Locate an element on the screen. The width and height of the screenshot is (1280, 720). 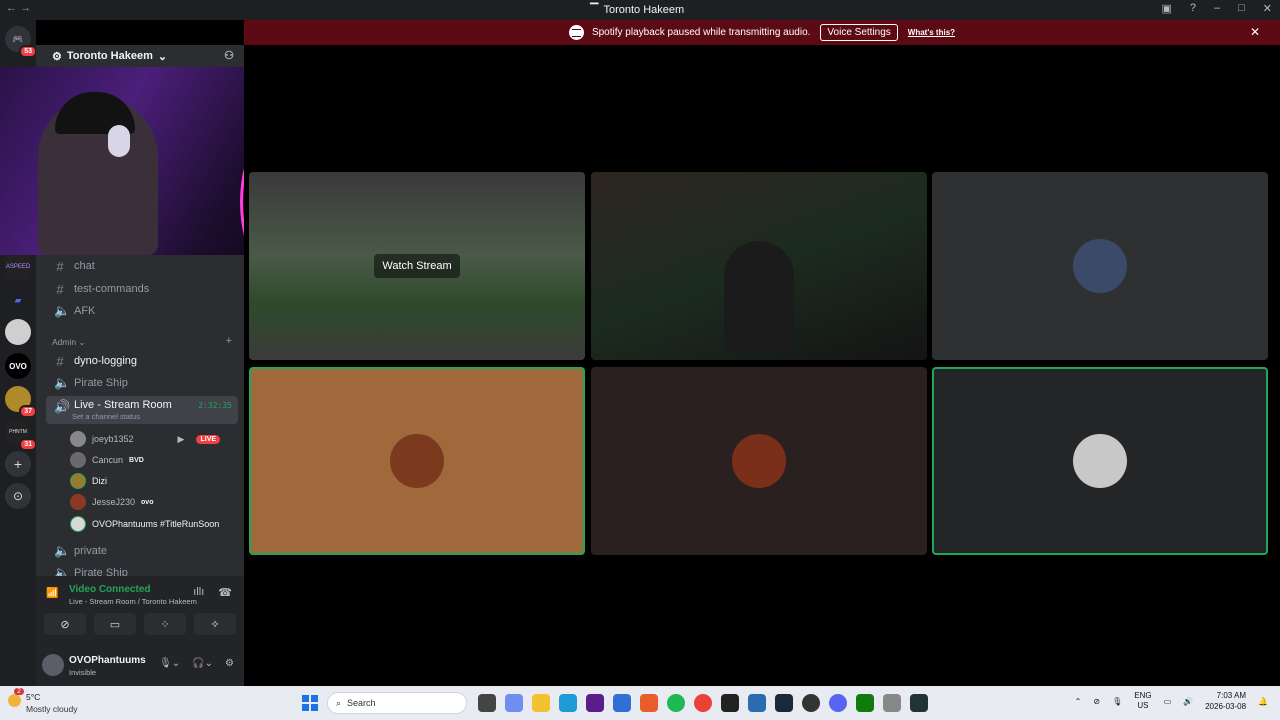
home-discord-icon: 🎮 53 is located at coordinates (21, 42).